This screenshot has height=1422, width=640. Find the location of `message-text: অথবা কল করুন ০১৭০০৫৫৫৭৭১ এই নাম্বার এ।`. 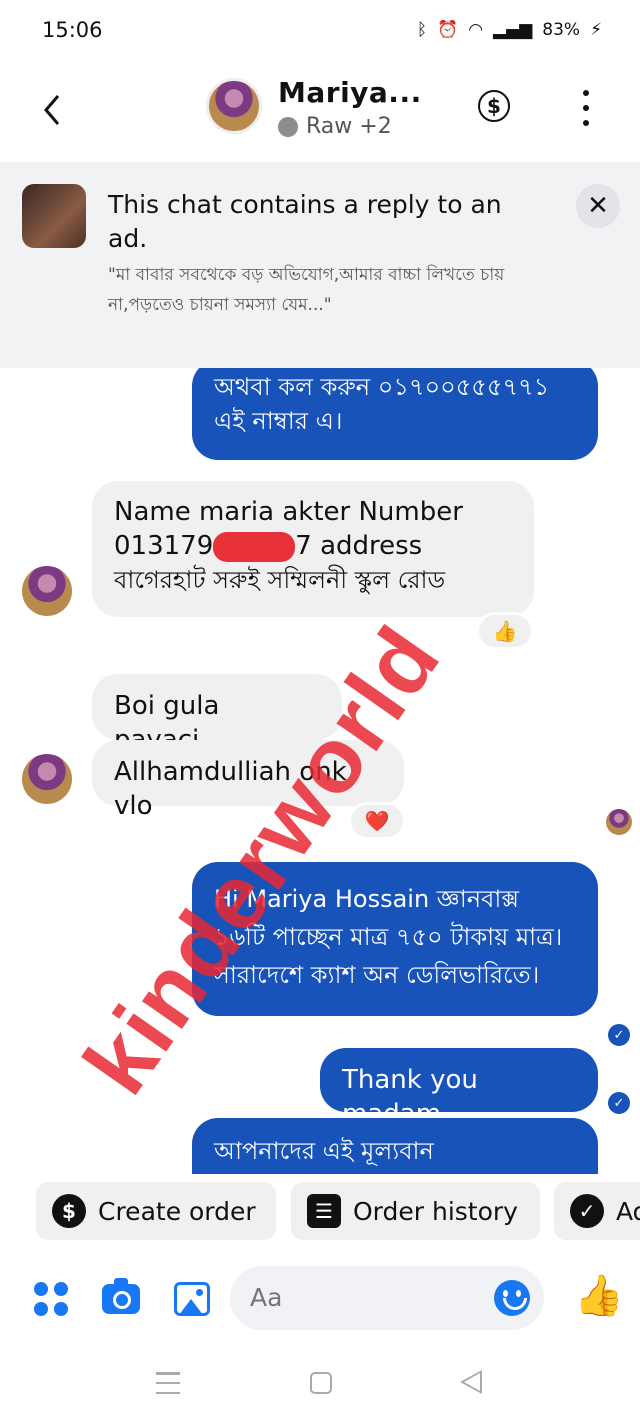

message-text: অথবা কল করুন ০১৭০০৫৫৫৭৭১ এই নাম্বার এ। is located at coordinates (382, 404).